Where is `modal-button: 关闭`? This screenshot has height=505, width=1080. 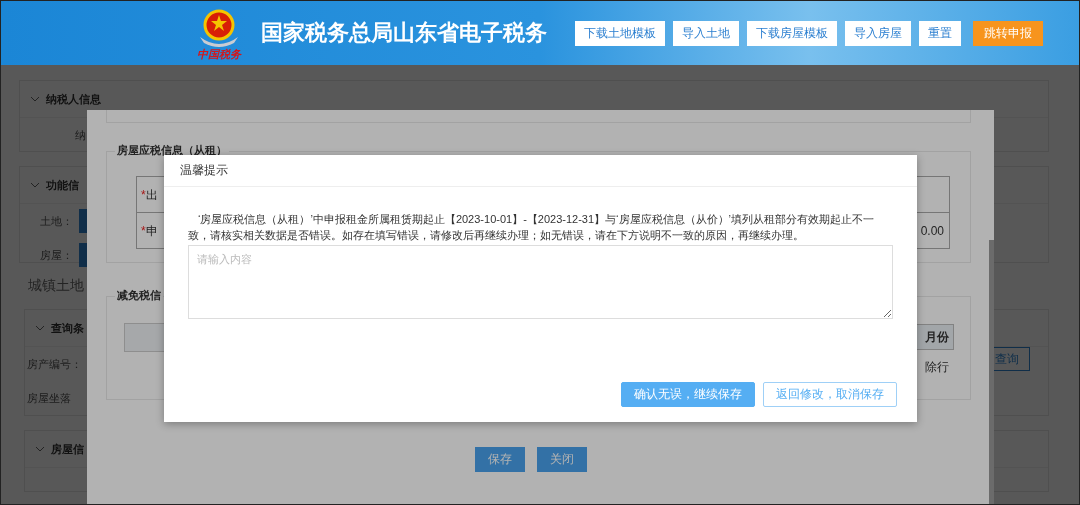
modal-button: 关闭 is located at coordinates (561, 459).